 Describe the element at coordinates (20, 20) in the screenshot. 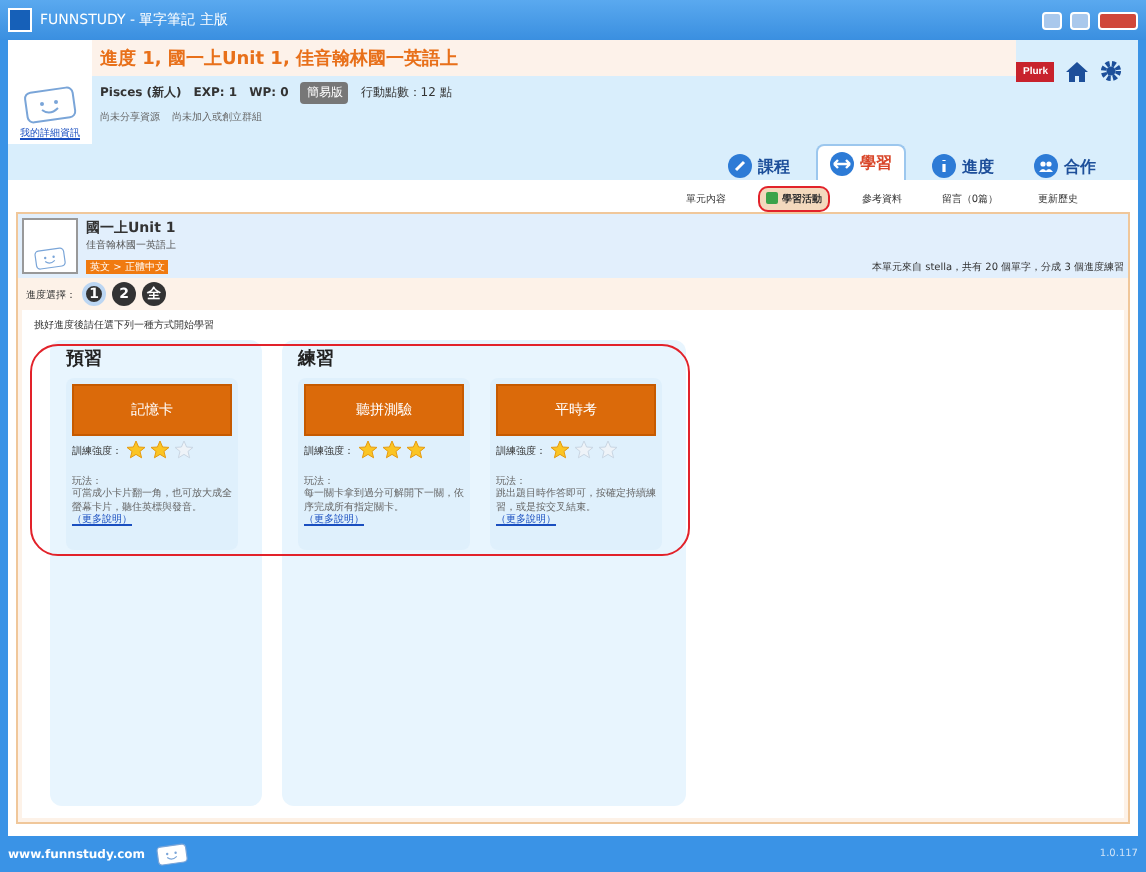

I see `app-icon` at that location.